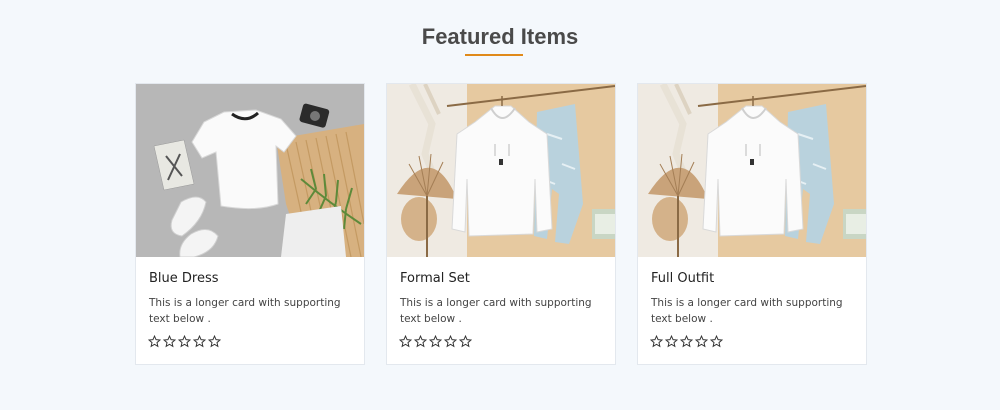 The width and height of the screenshot is (1000, 410). I want to click on product-image-tshirt, so click(250, 170).